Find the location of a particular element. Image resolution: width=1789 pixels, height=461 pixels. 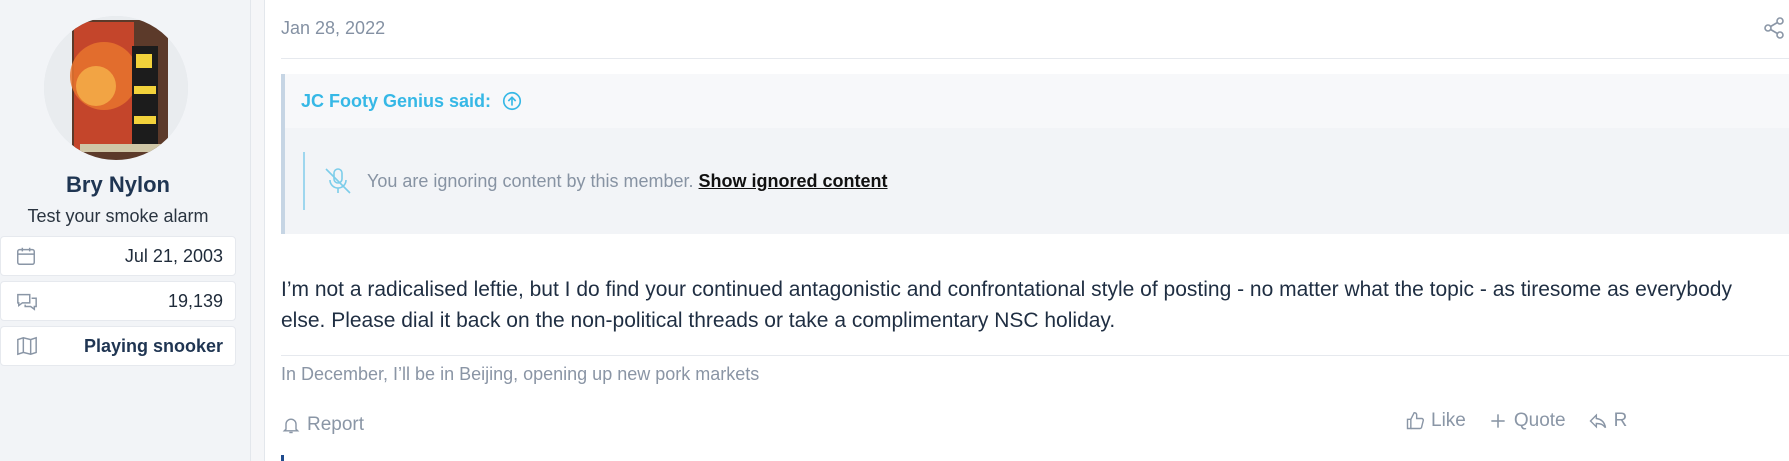

stat-joined: Jul 21, 2003 is located at coordinates (118, 256).